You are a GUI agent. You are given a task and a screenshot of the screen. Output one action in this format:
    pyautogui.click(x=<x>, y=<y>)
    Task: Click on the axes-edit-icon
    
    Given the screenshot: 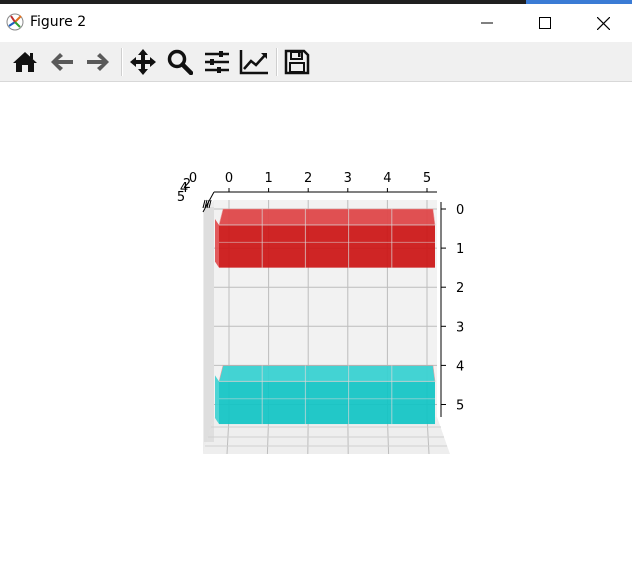 What is the action you would take?
    pyautogui.click(x=254, y=62)
    